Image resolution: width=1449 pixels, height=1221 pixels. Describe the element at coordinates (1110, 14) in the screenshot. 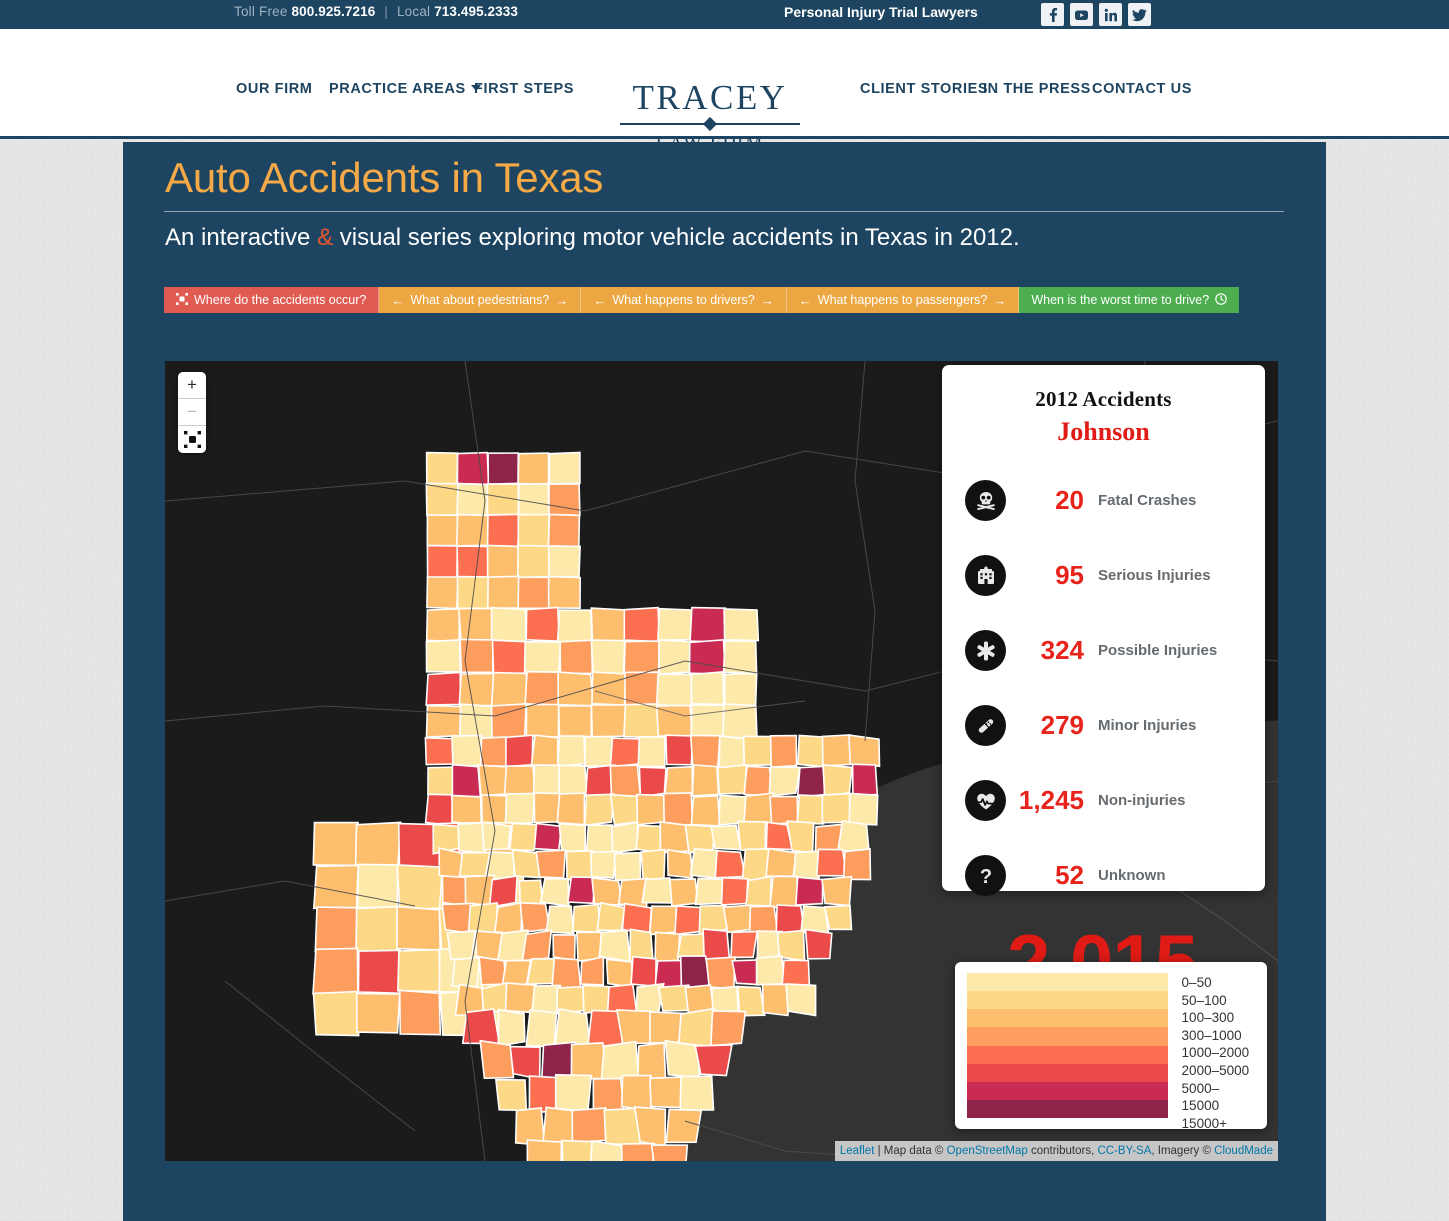

I see `linkedin-icon` at that location.